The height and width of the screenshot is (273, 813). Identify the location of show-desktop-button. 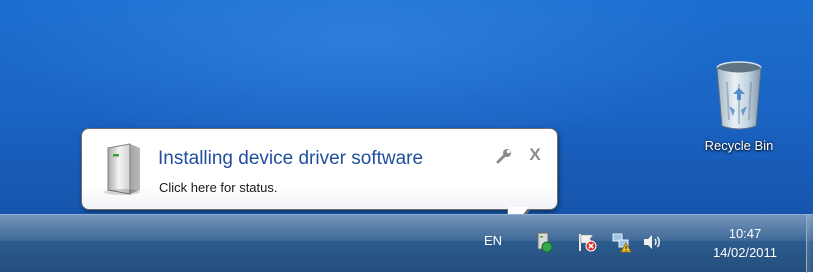
(809, 244).